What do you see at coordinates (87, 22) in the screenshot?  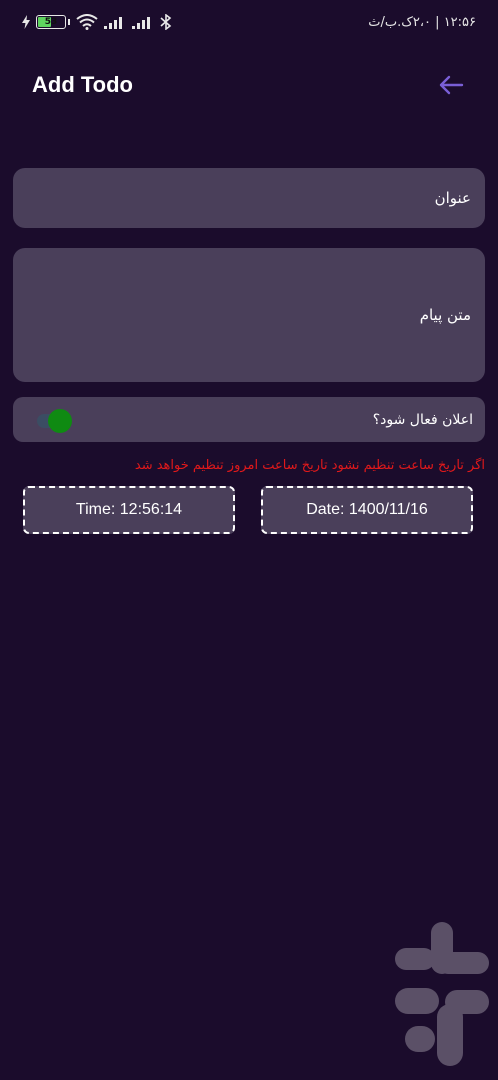 I see `wifi-icon` at bounding box center [87, 22].